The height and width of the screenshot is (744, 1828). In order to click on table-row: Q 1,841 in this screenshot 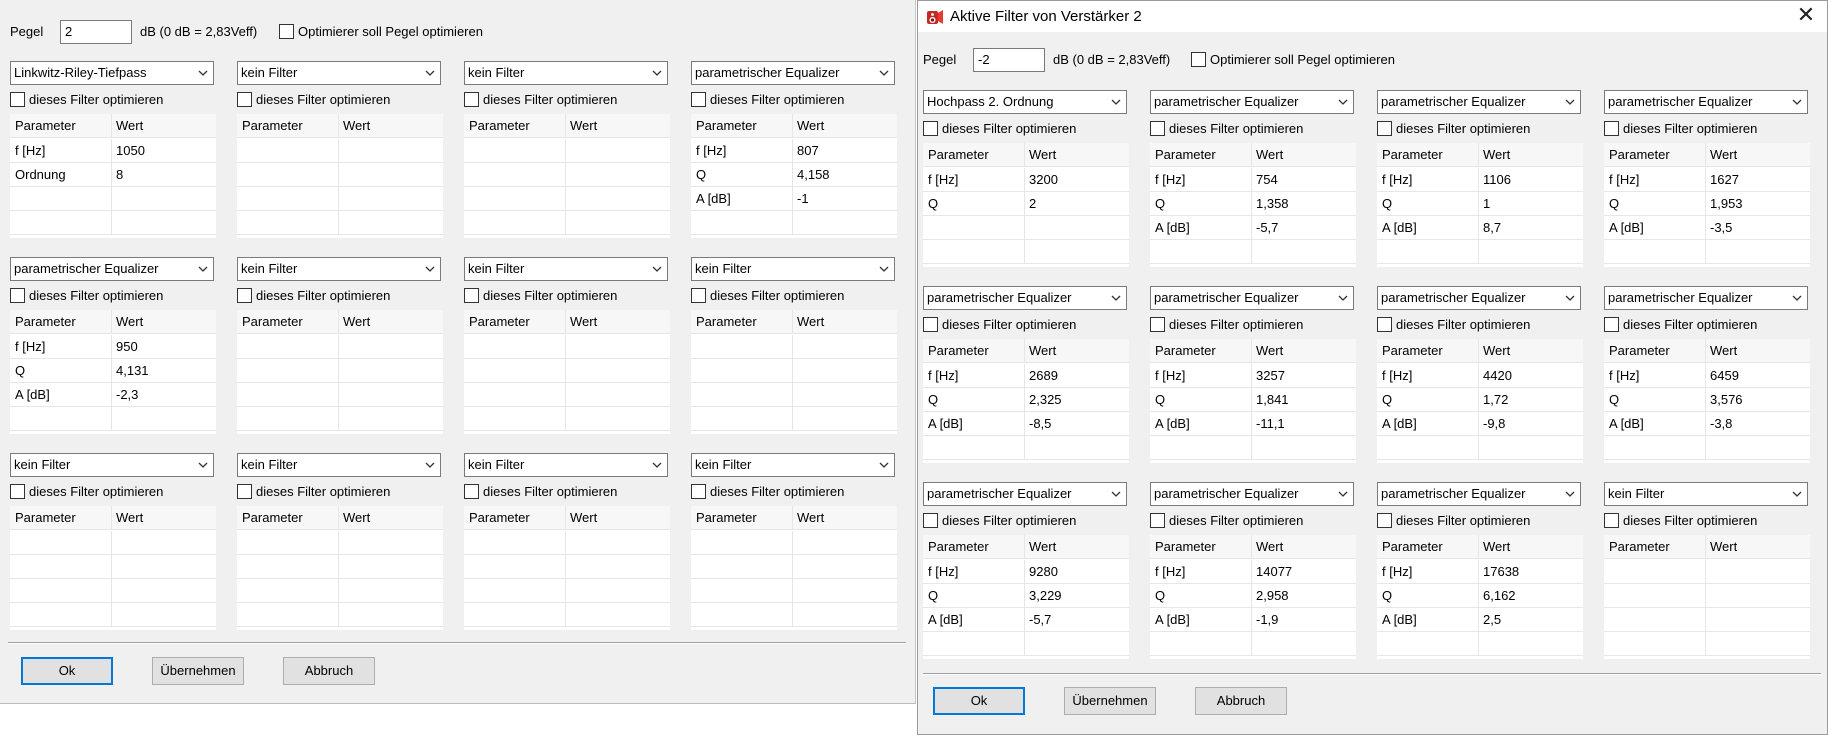, I will do `click(1253, 400)`.